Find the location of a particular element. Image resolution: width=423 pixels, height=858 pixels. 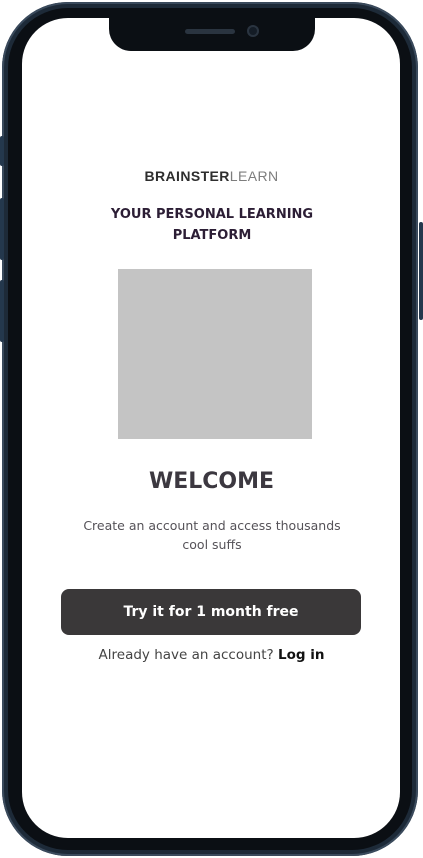

brand-logo: BRAINSTERLEARN is located at coordinates (211, 176).